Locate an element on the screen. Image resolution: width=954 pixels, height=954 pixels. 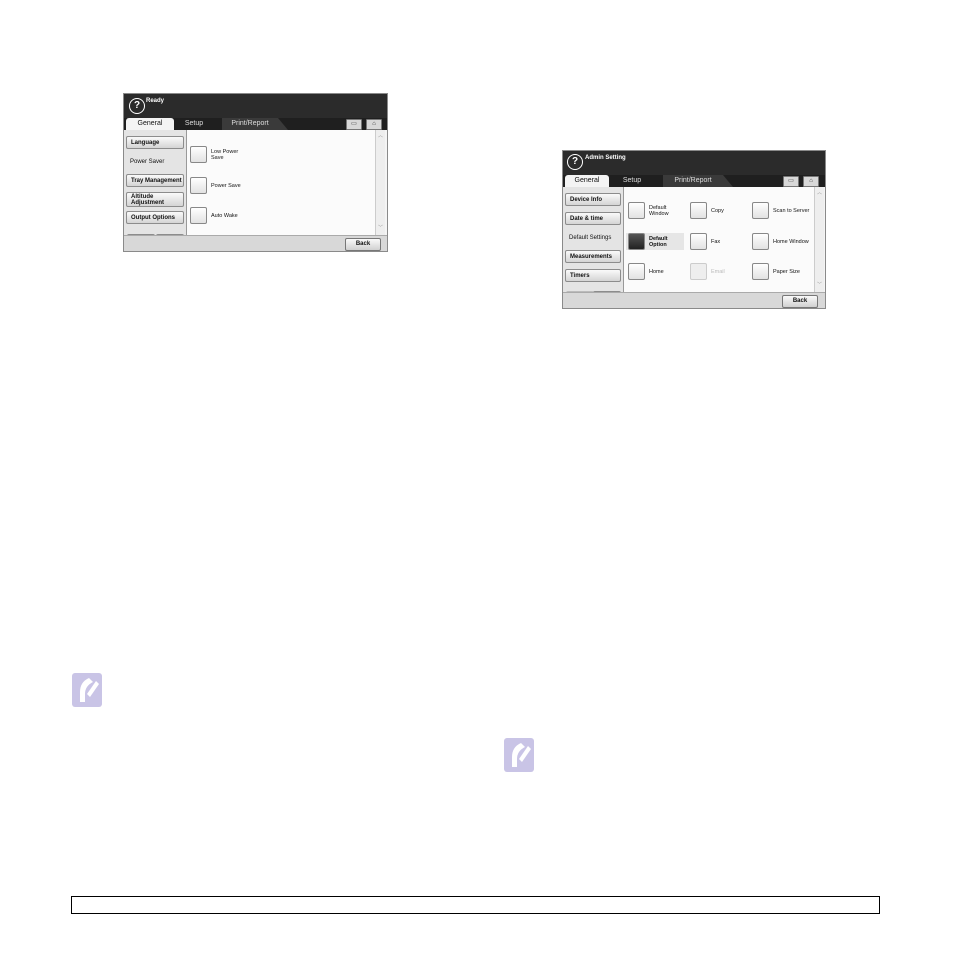
option-label: Paper Size is located at coordinates (786, 271).